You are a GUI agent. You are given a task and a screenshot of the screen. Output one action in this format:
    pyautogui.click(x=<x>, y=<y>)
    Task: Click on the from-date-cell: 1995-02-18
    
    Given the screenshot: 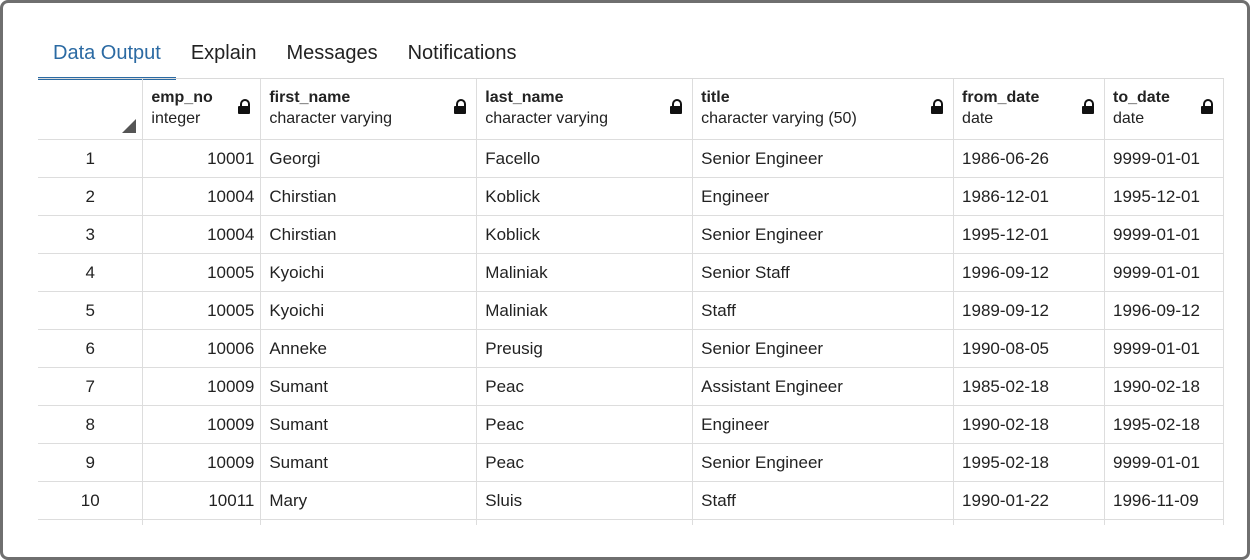 What is the action you would take?
    pyautogui.click(x=1029, y=462)
    